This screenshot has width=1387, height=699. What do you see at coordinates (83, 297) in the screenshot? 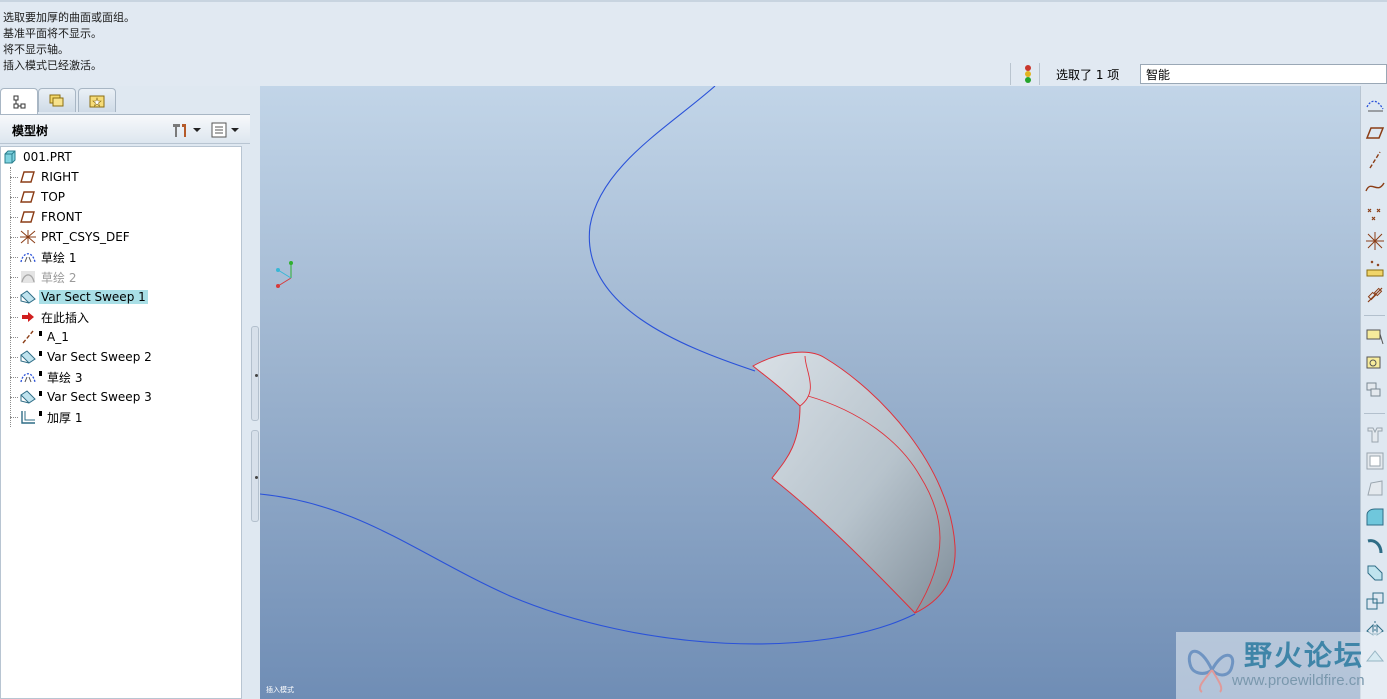
I see `tree-item: Var Sect Sweep 1` at bounding box center [83, 297].